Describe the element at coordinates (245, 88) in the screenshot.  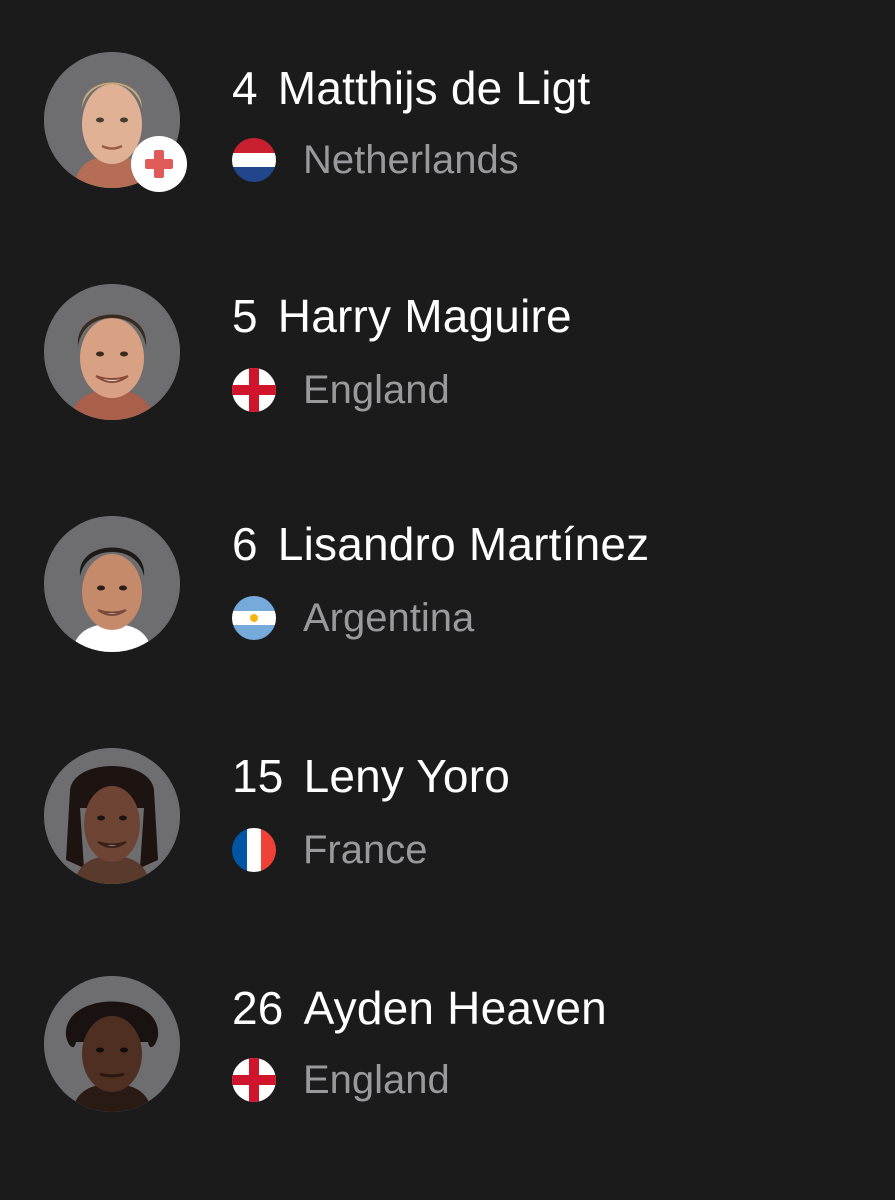
I see `shirt-number: 4` at that location.